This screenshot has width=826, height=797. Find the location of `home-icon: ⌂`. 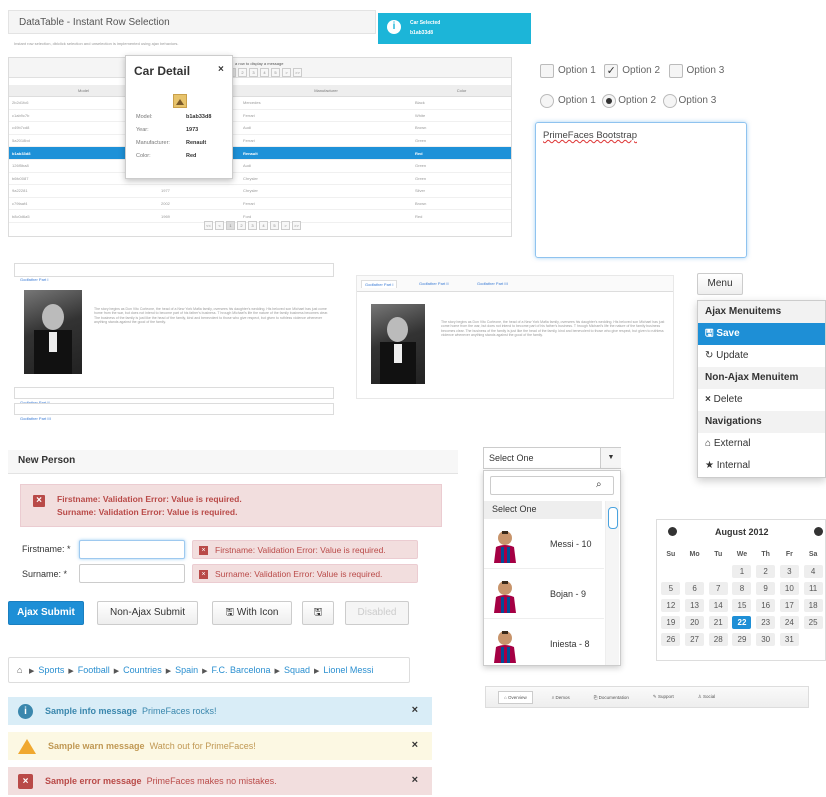

home-icon: ⌂ is located at coordinates (19, 670).